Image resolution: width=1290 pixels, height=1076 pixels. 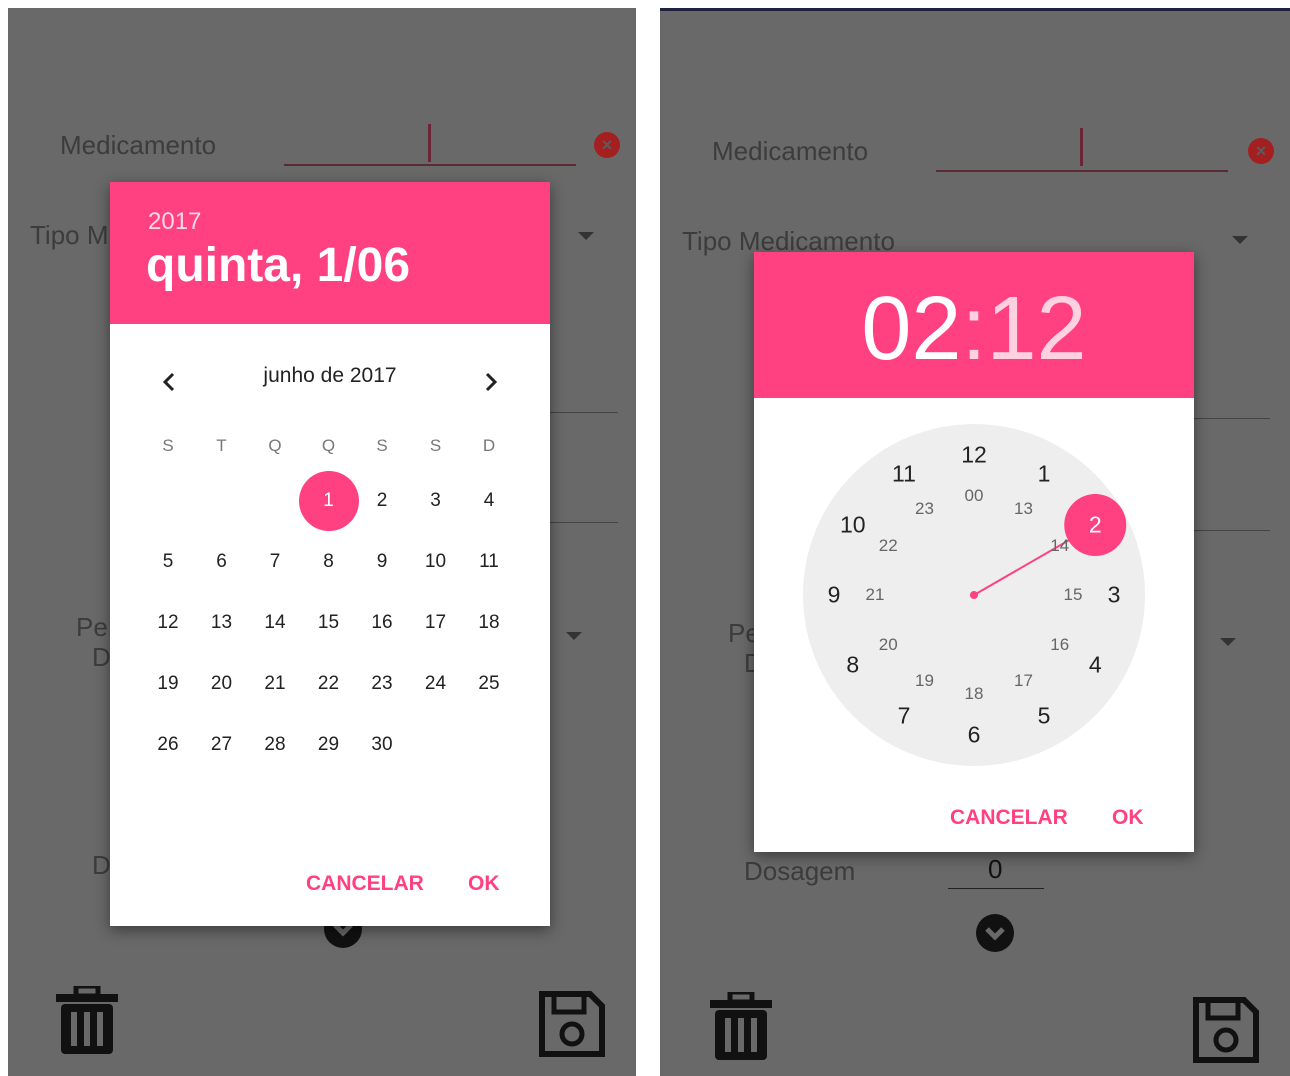 What do you see at coordinates (221, 445) in the screenshot?
I see `weekday-label: T` at bounding box center [221, 445].